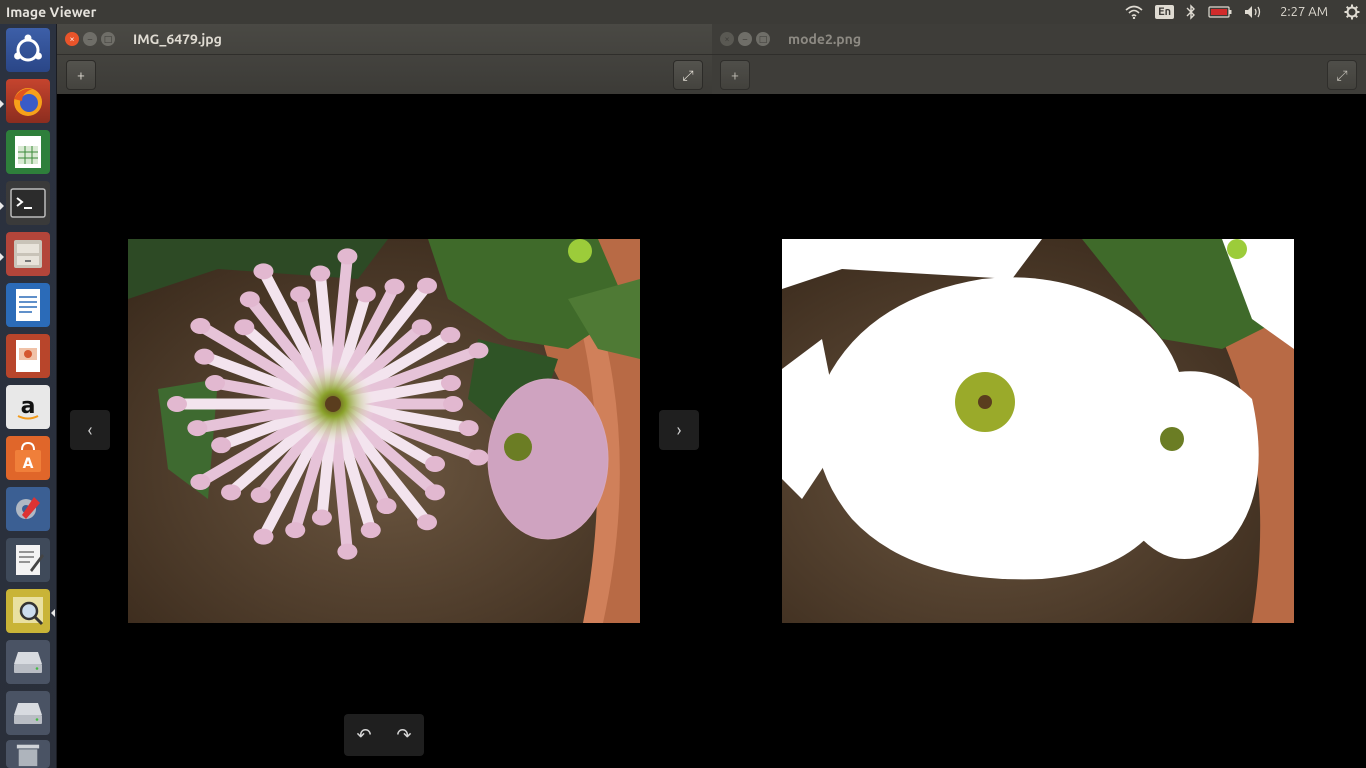 The height and width of the screenshot is (768, 1366). What do you see at coordinates (28, 305) in the screenshot?
I see `document-icon` at bounding box center [28, 305].